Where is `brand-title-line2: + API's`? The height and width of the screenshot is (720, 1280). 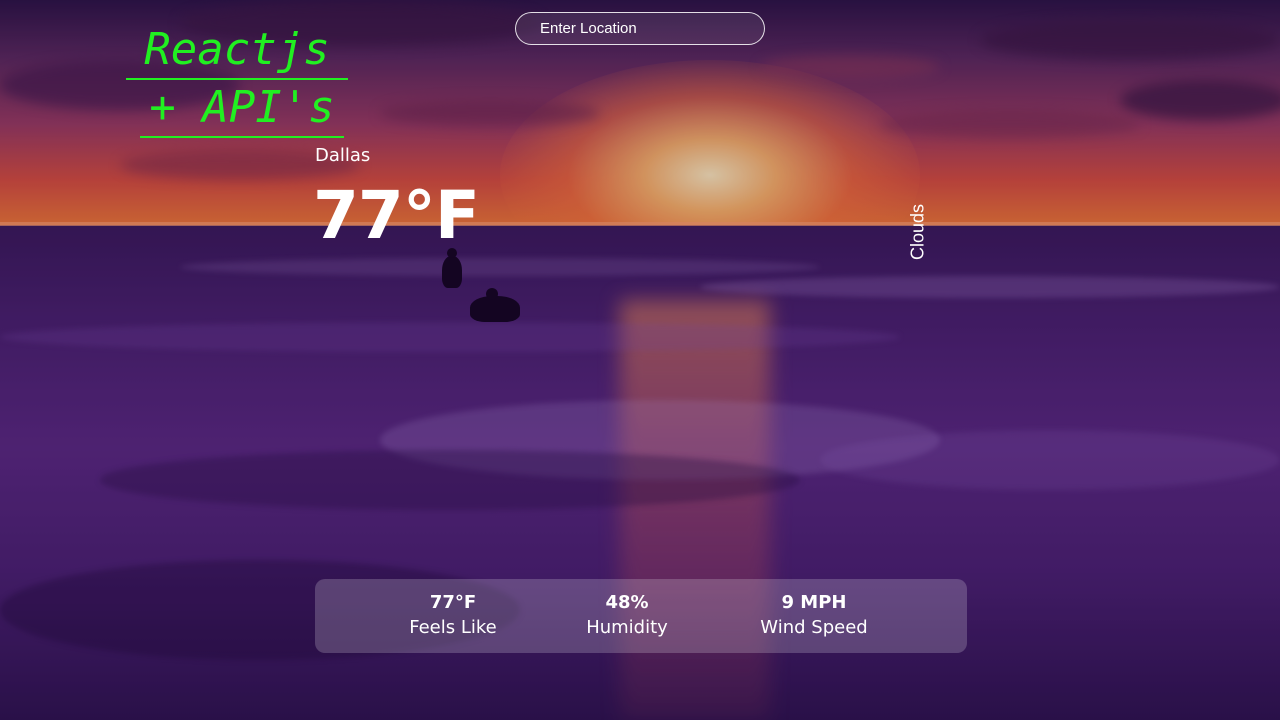
brand-title-line2: + API's is located at coordinates (242, 109).